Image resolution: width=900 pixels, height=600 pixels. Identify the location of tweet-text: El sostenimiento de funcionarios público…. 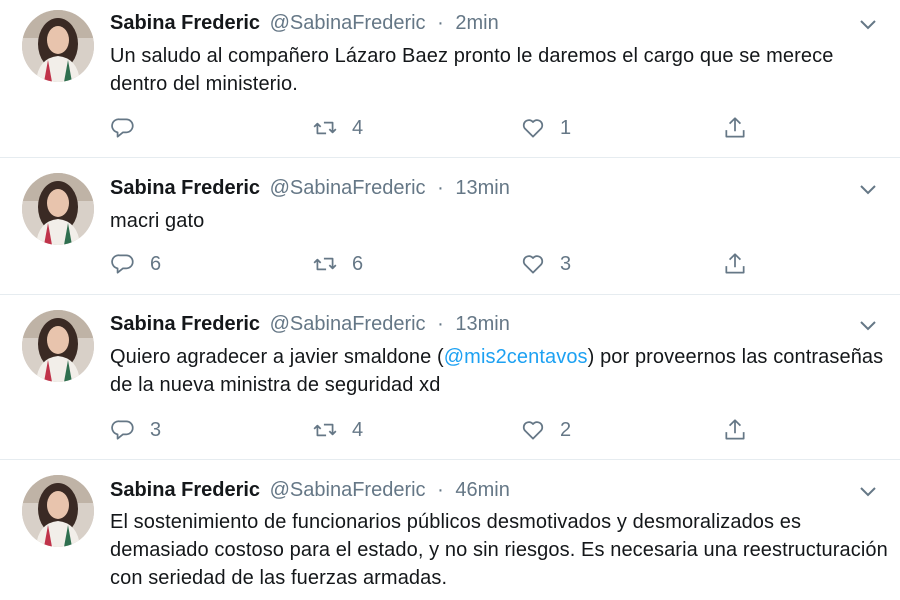
(500, 550).